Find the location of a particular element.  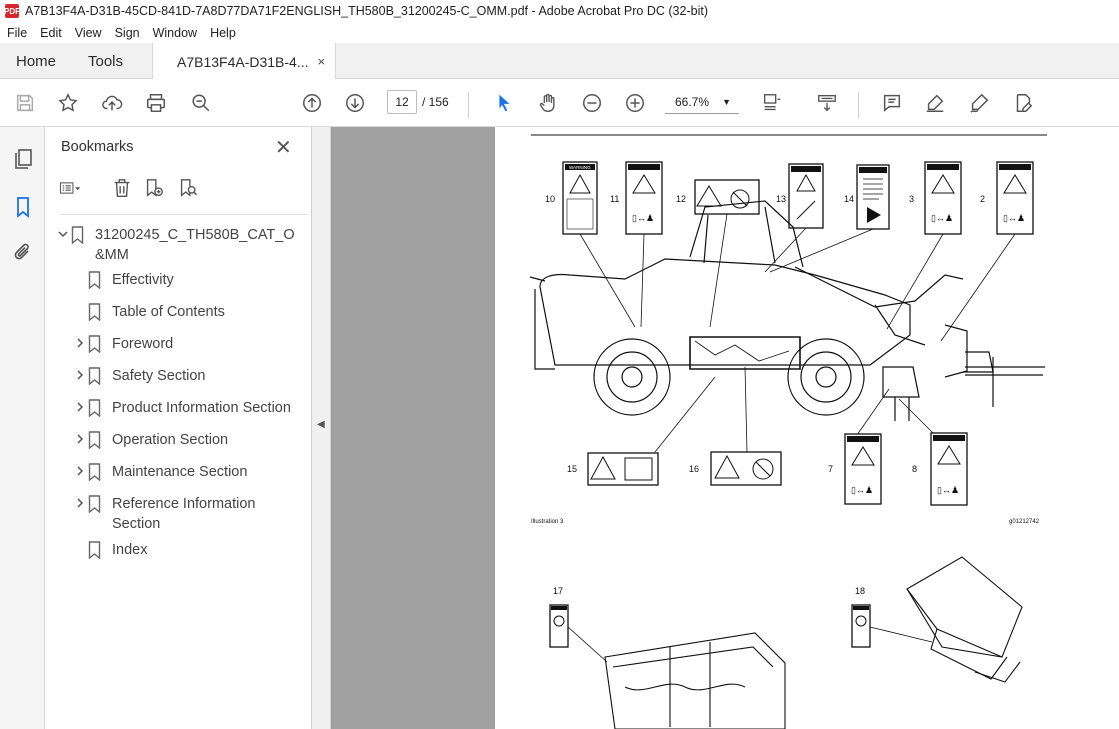

decal-2: ▯↔♟ is located at coordinates (1015, 198).